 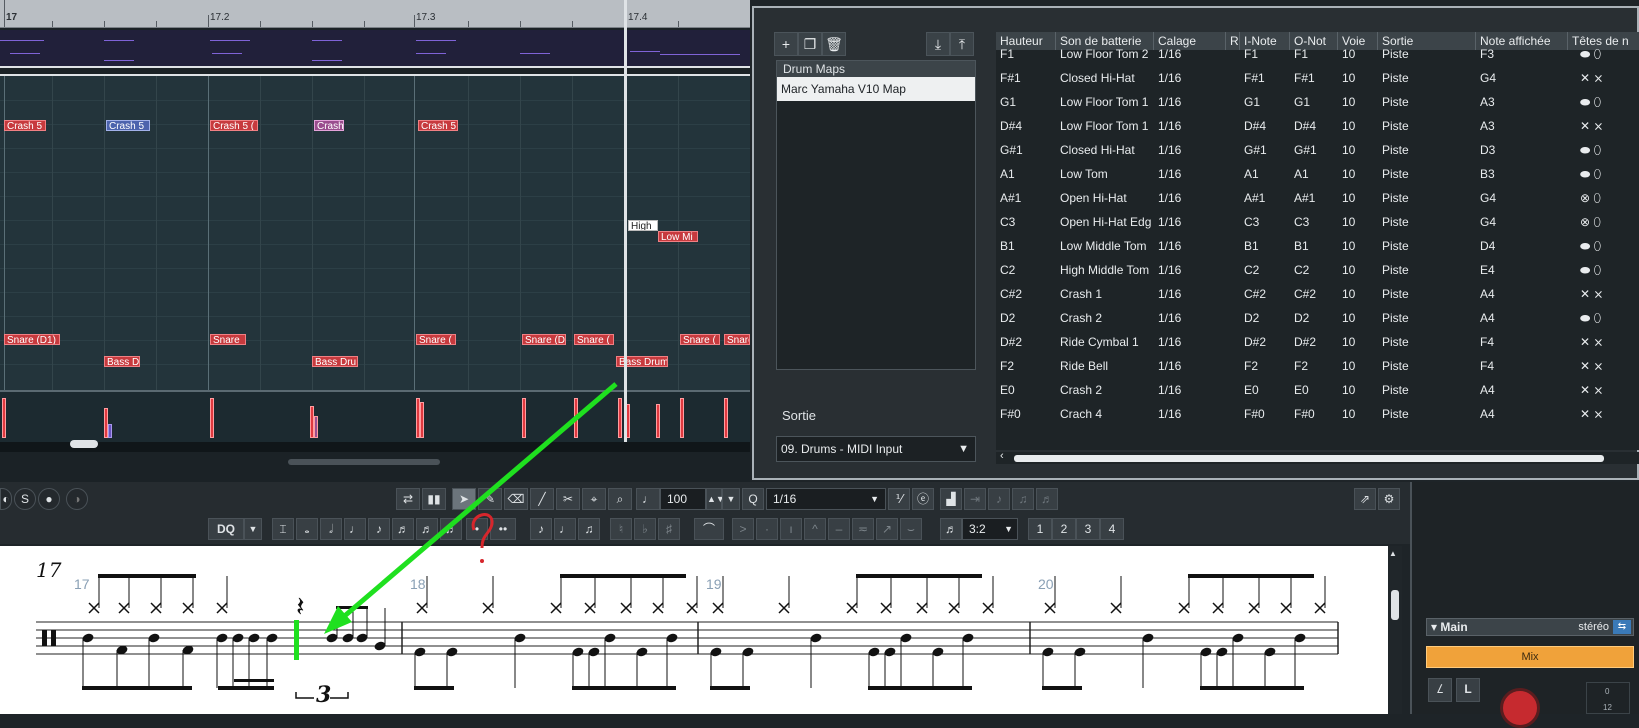 I want to click on table-row: G#1 Closed Hi-Hat 1/16 G#1 G#1 10 Piste D3 ⬬ ⬯, so click(x=1317, y=150).